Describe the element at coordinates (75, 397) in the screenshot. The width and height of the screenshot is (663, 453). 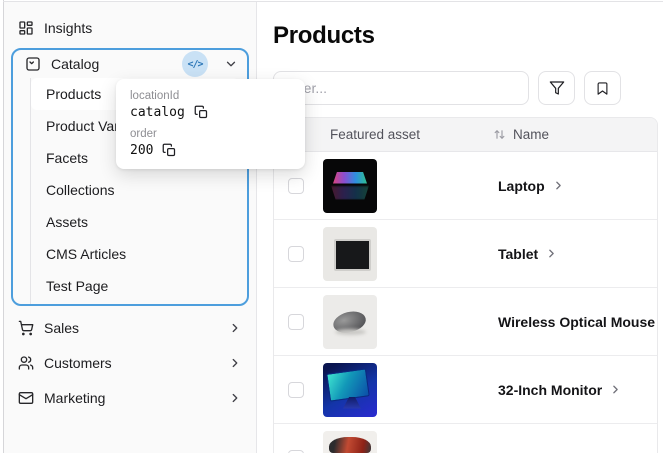
I see `sidebar-item-label: Marketing` at that location.